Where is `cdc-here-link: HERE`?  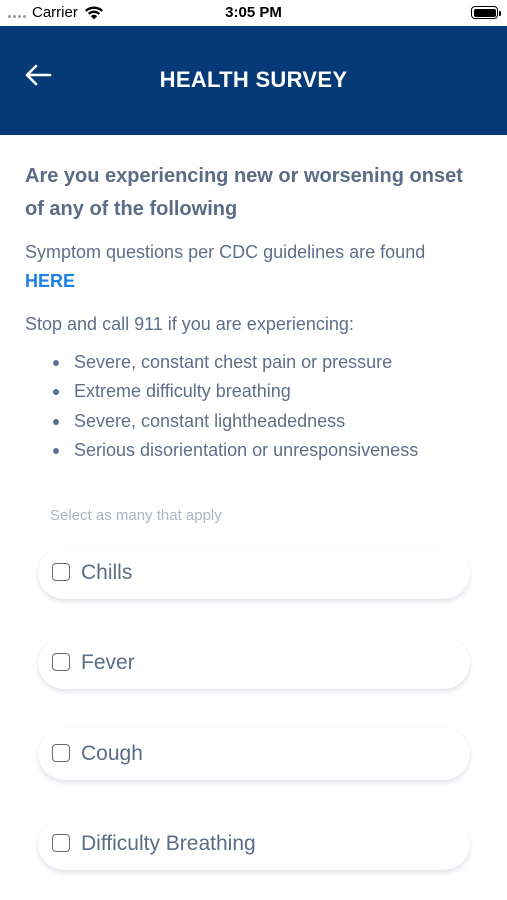
cdc-here-link: HERE is located at coordinates (50, 281).